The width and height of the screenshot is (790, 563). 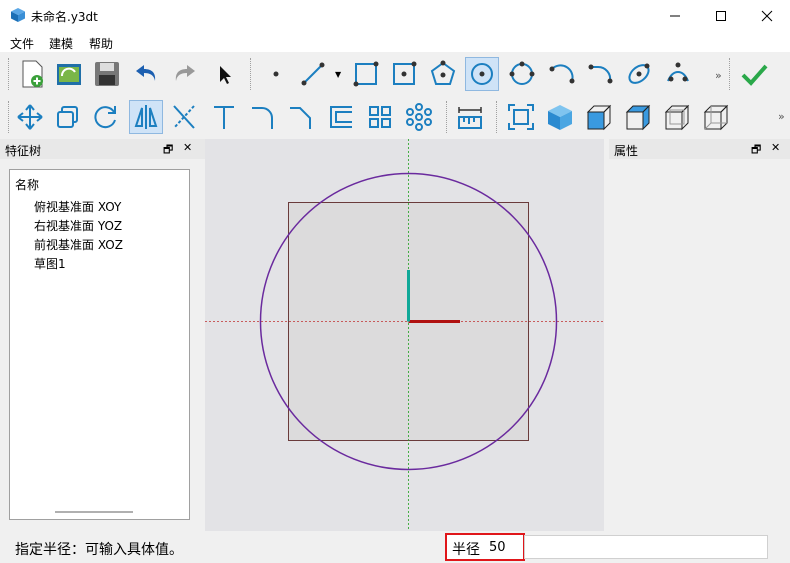 I want to click on rectangle-button, so click(x=366, y=74).